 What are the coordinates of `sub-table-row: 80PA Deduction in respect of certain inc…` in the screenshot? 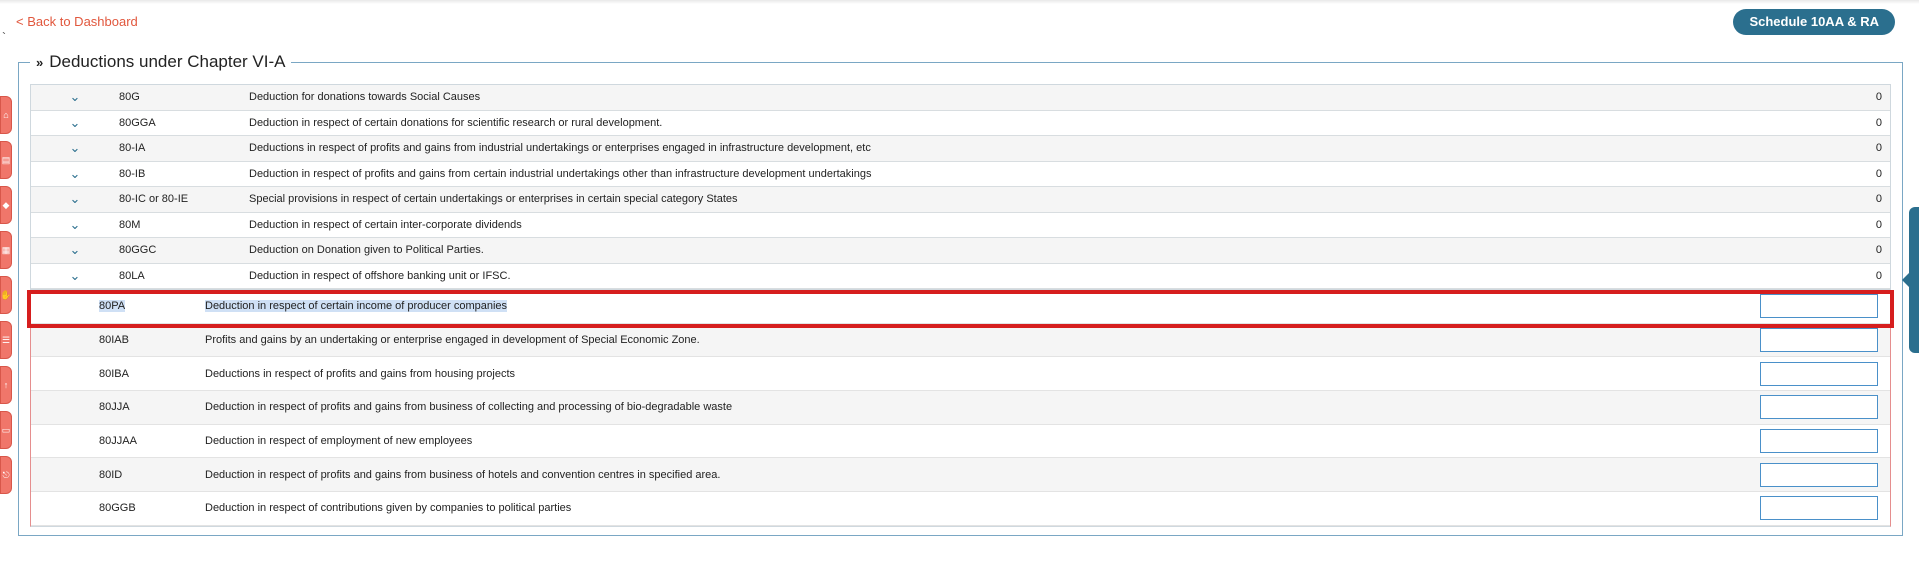 It's located at (960, 307).